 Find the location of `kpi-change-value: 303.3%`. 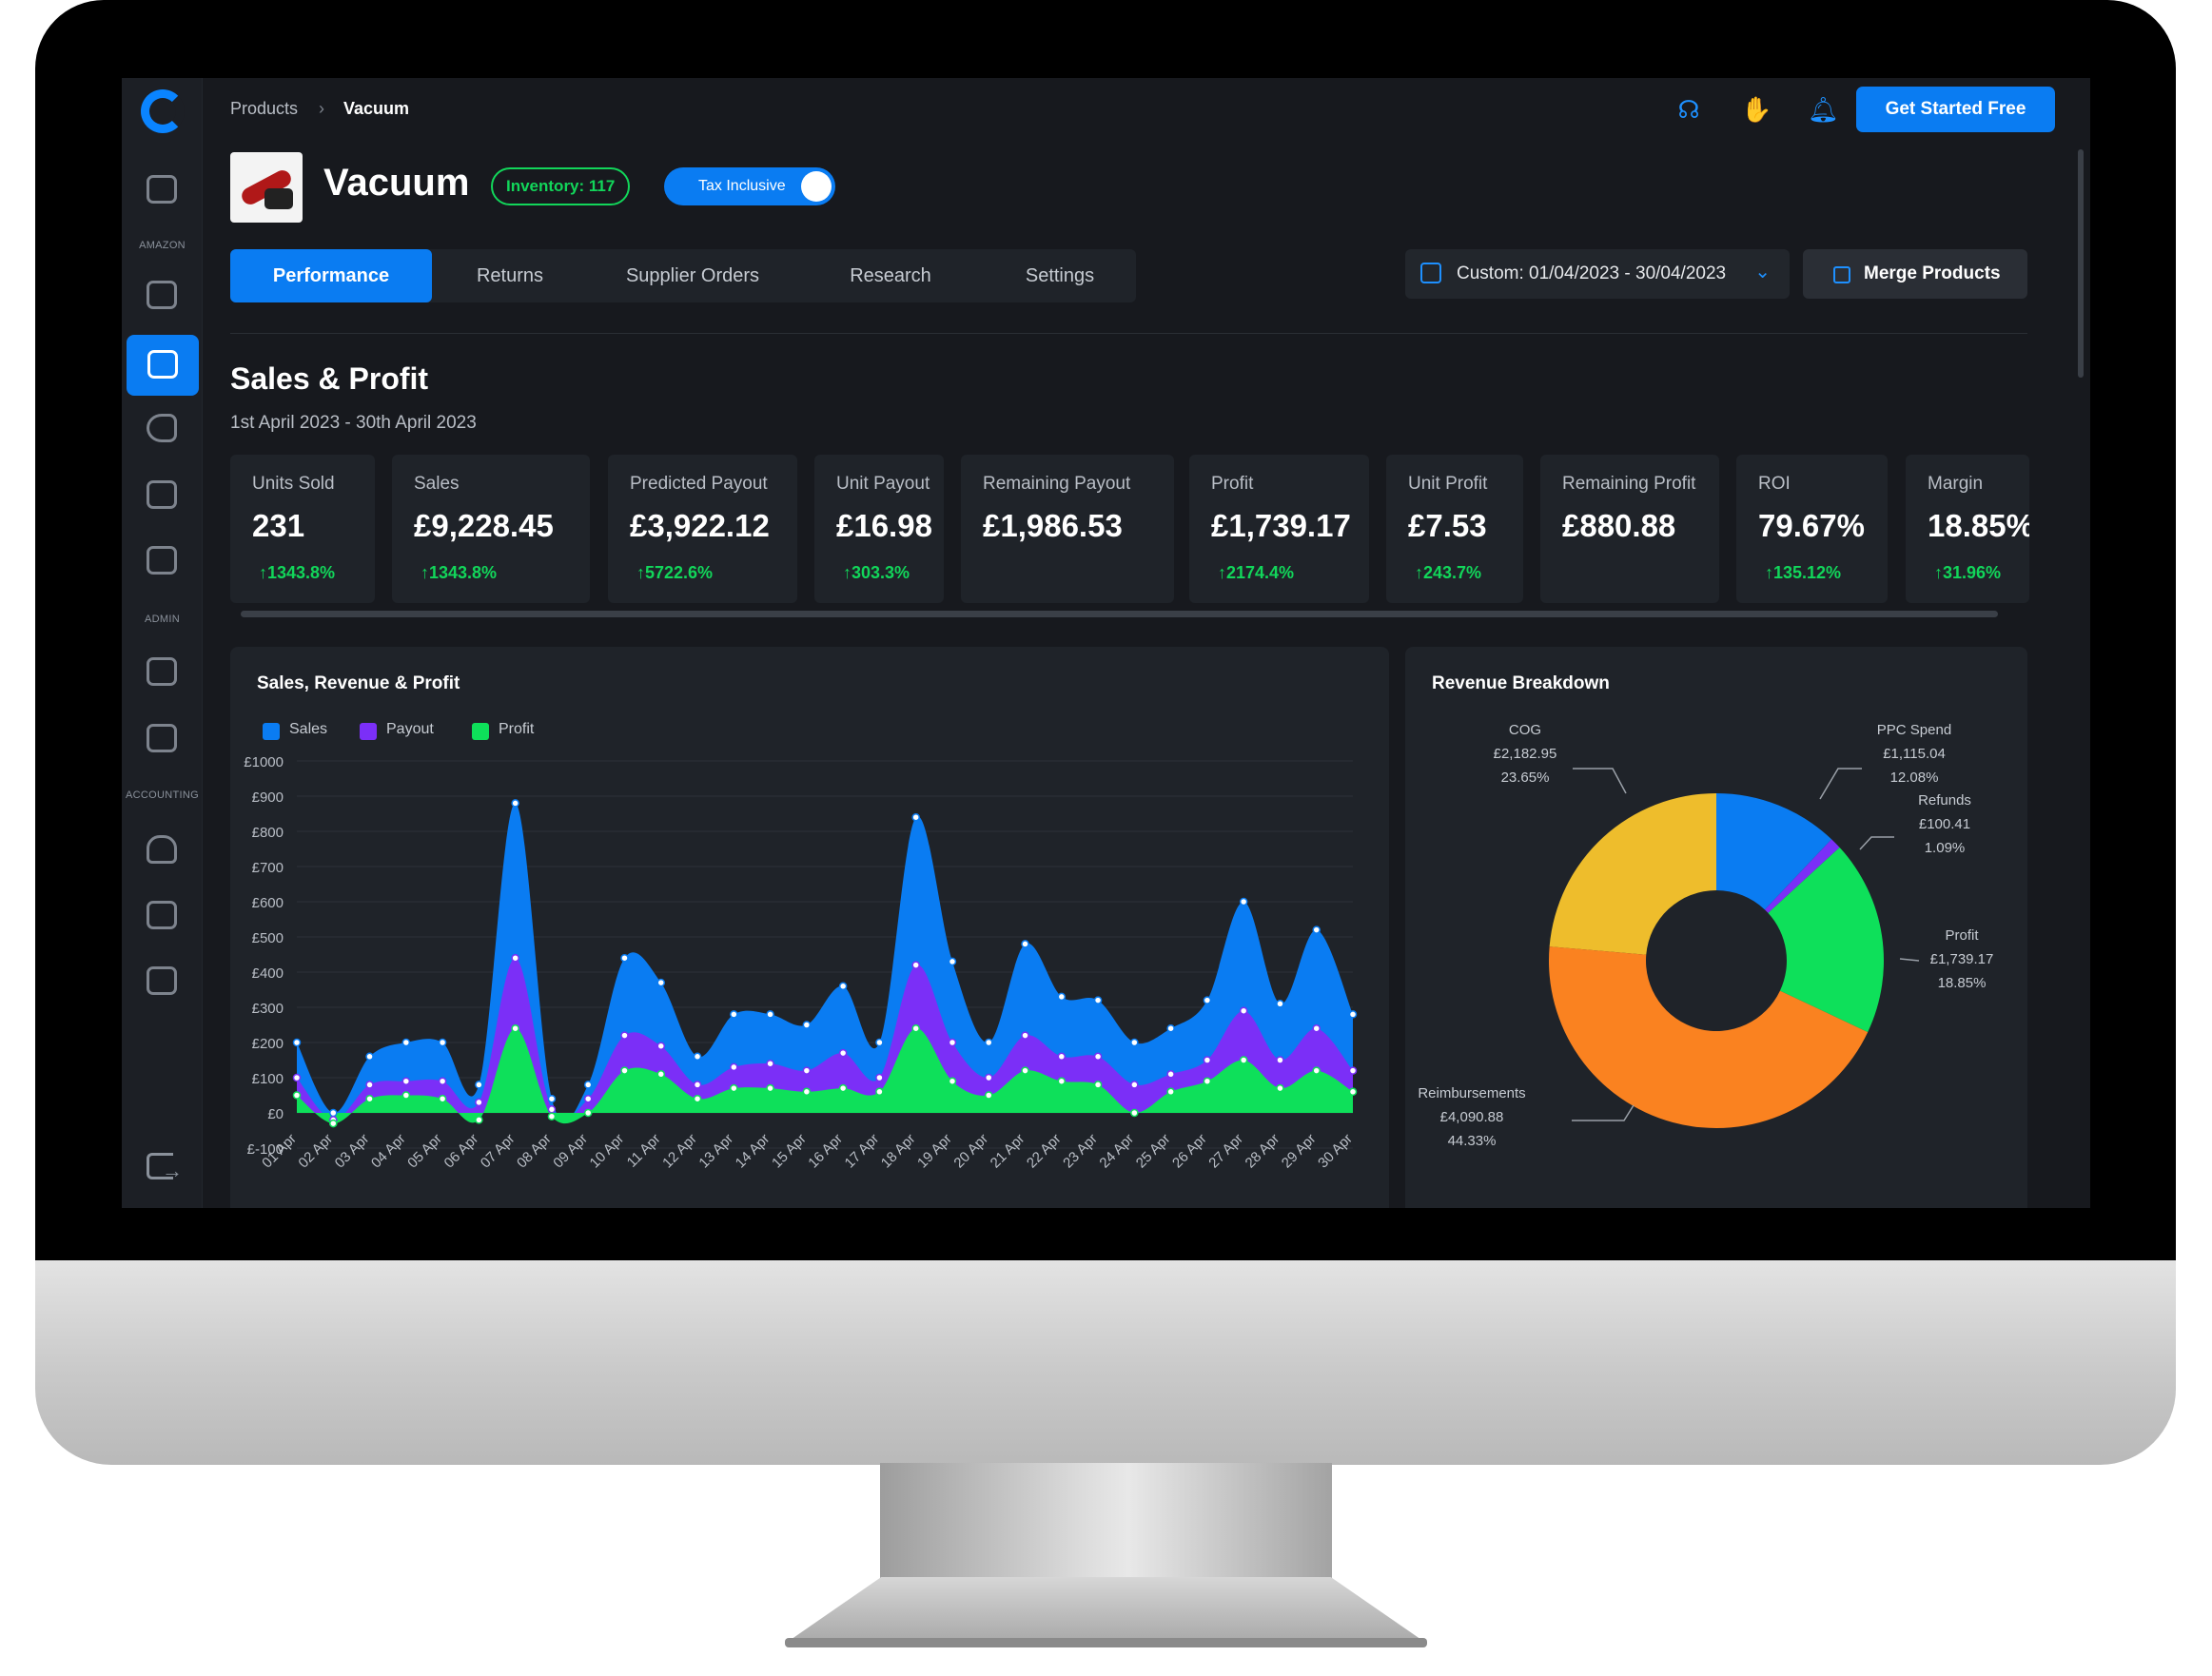

kpi-change-value: 303.3% is located at coordinates (881, 572).